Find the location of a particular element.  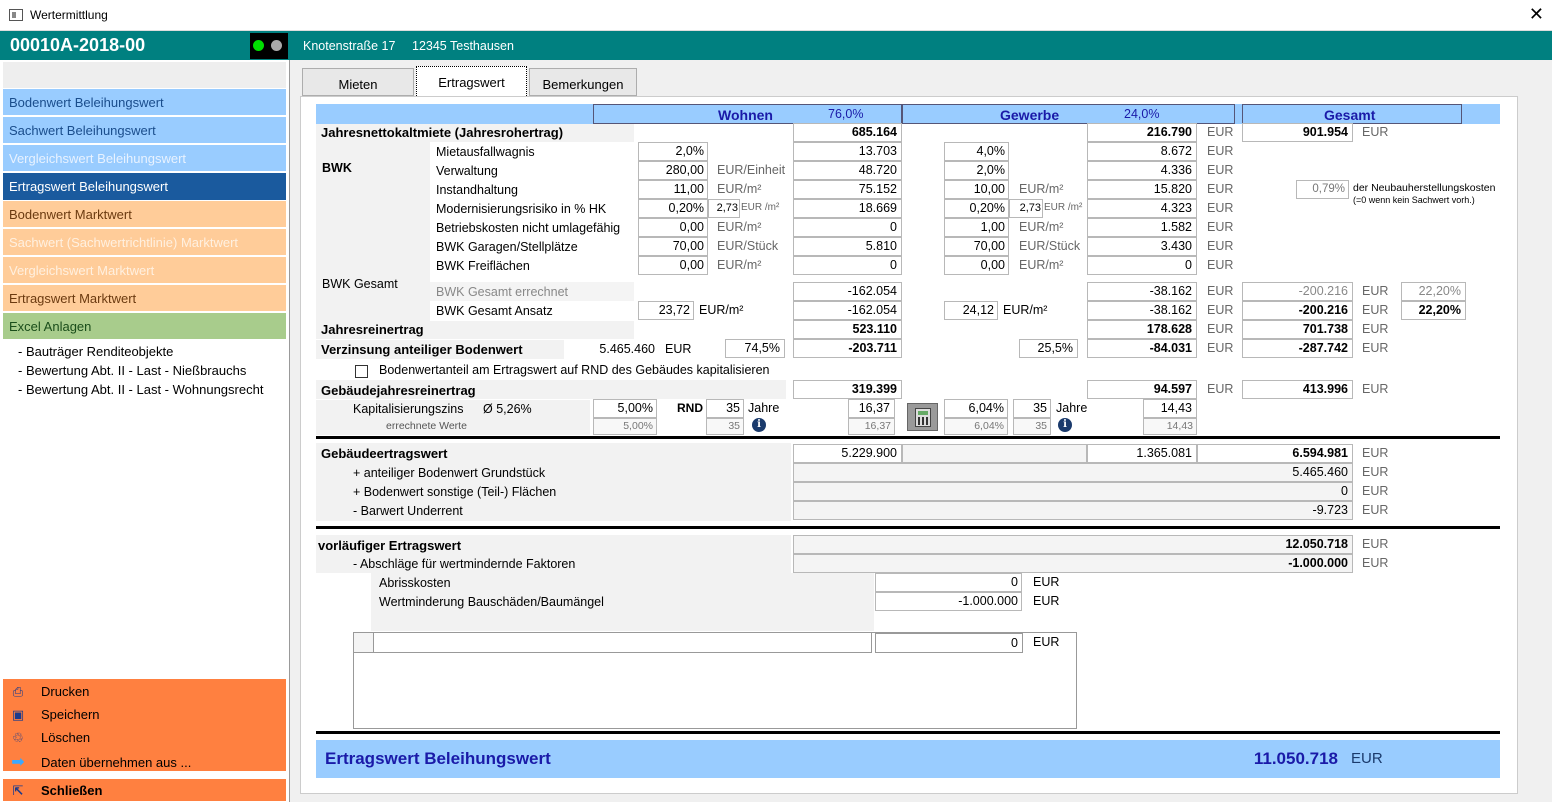

frei-wohnen: 0 is located at coordinates (847, 265).